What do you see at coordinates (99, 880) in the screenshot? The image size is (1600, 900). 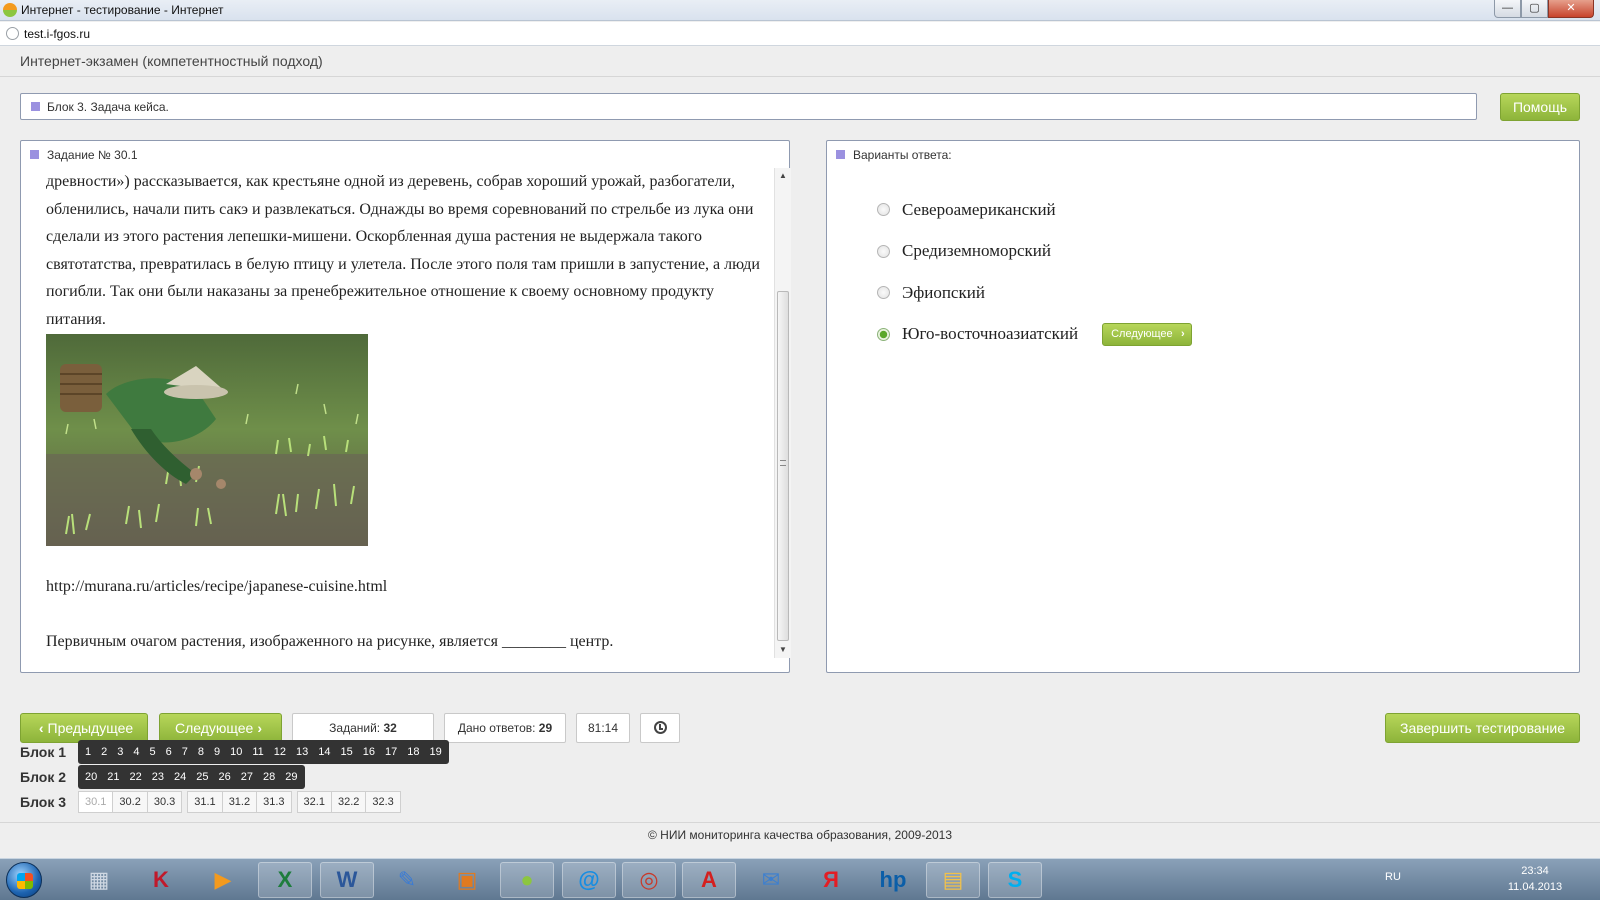 I see `calculator-icon: ▦` at bounding box center [99, 880].